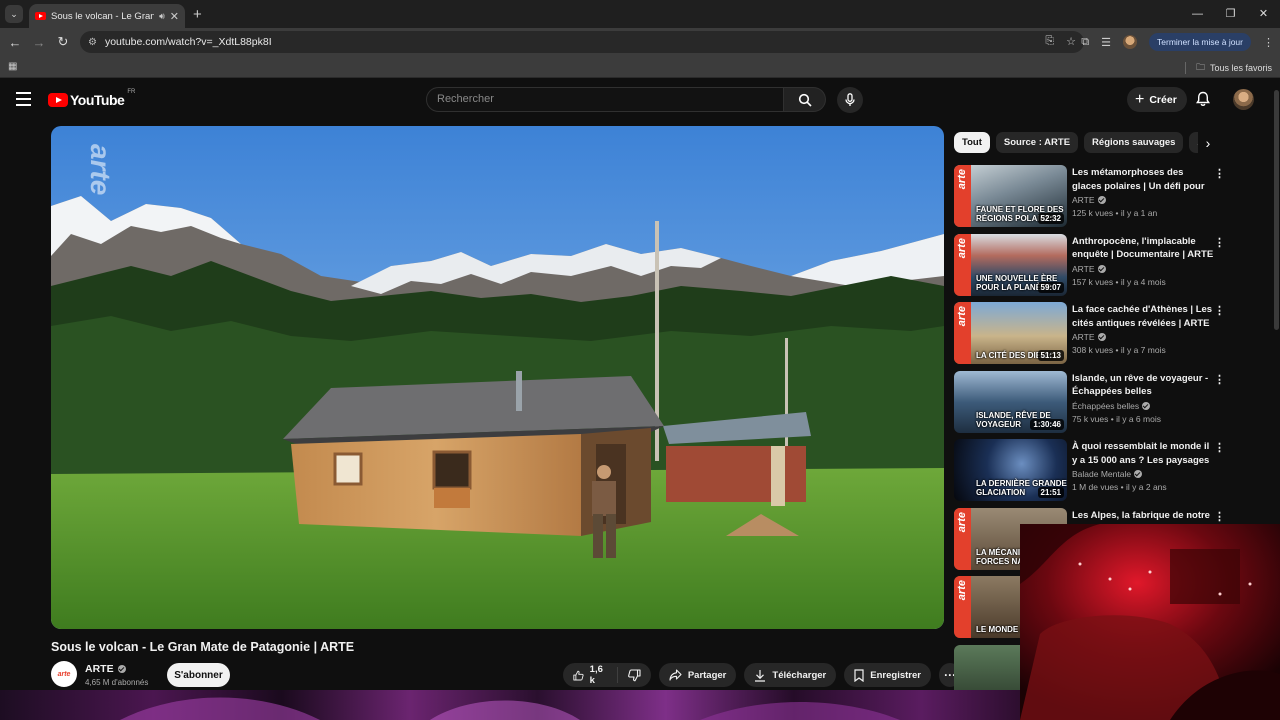 This screenshot has height=720, width=1280. What do you see at coordinates (1049, 41) in the screenshot?
I see `install-icon: ⎘` at bounding box center [1049, 41].